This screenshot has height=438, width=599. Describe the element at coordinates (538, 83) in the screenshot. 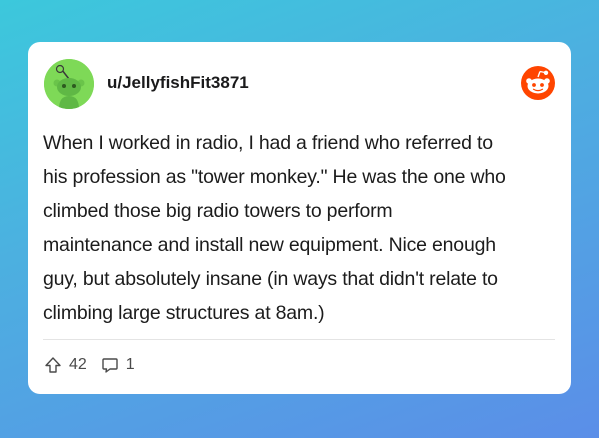

I see `reddit-logo-icon` at that location.